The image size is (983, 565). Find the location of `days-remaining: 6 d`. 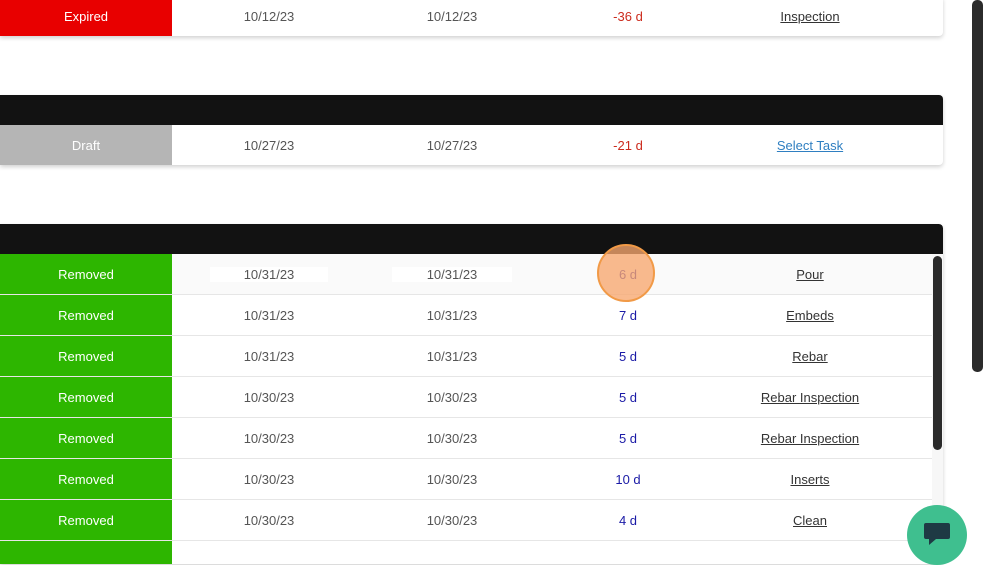

days-remaining: 6 d is located at coordinates (628, 274).